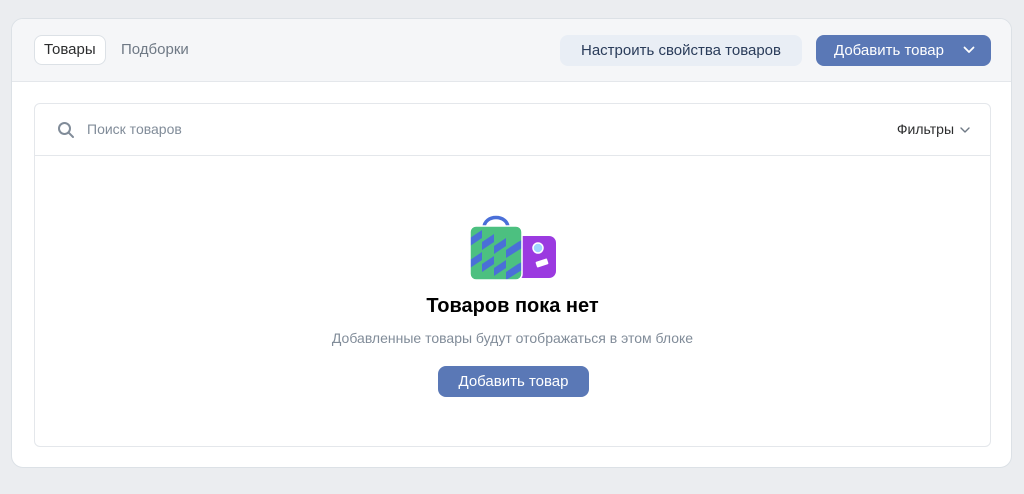 The height and width of the screenshot is (494, 1024). What do you see at coordinates (513, 381) in the screenshot?
I see `add-product-button: Добавить товар` at bounding box center [513, 381].